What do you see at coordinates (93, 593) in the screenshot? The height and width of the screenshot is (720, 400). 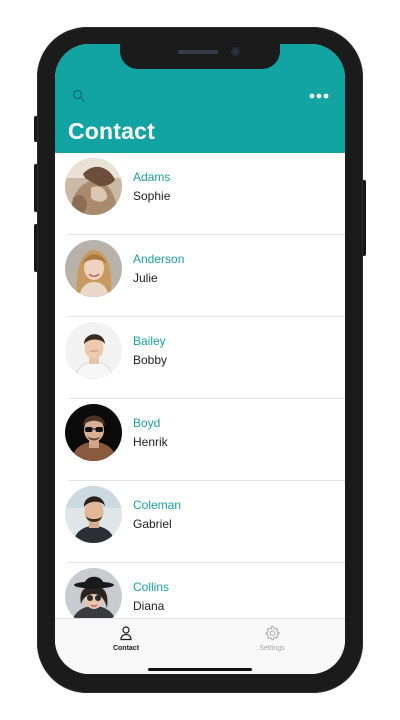 I see `avatar-collins` at bounding box center [93, 593].